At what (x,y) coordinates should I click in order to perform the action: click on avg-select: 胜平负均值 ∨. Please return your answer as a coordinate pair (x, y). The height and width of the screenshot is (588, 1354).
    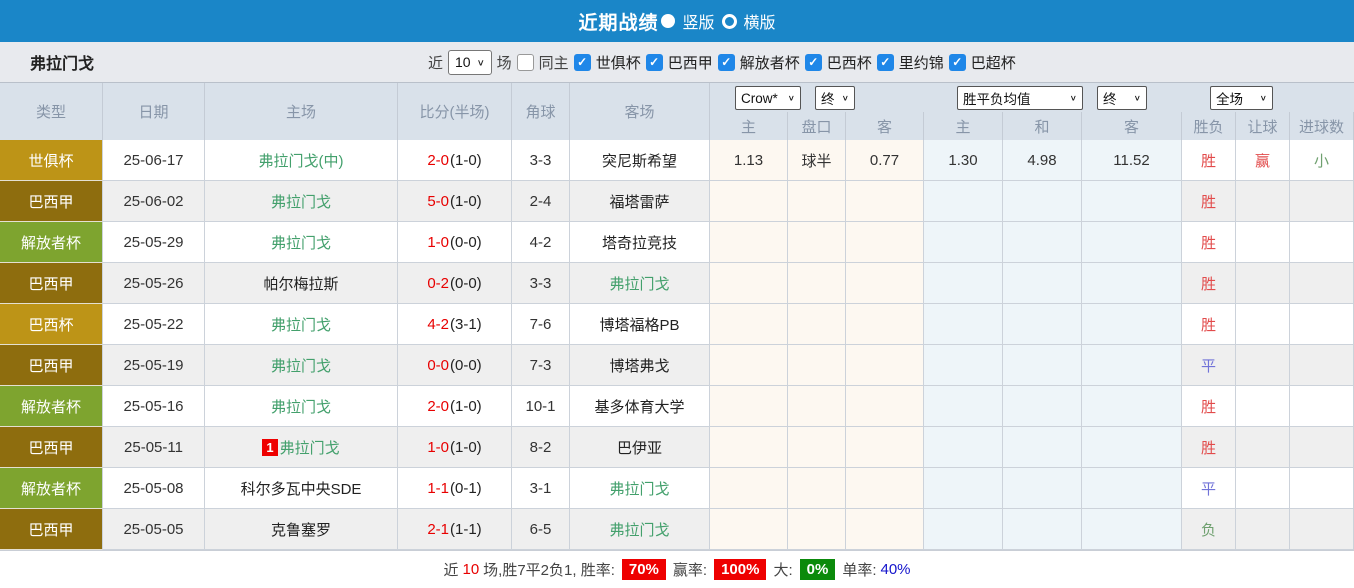
    Looking at the image, I should click on (1020, 98).